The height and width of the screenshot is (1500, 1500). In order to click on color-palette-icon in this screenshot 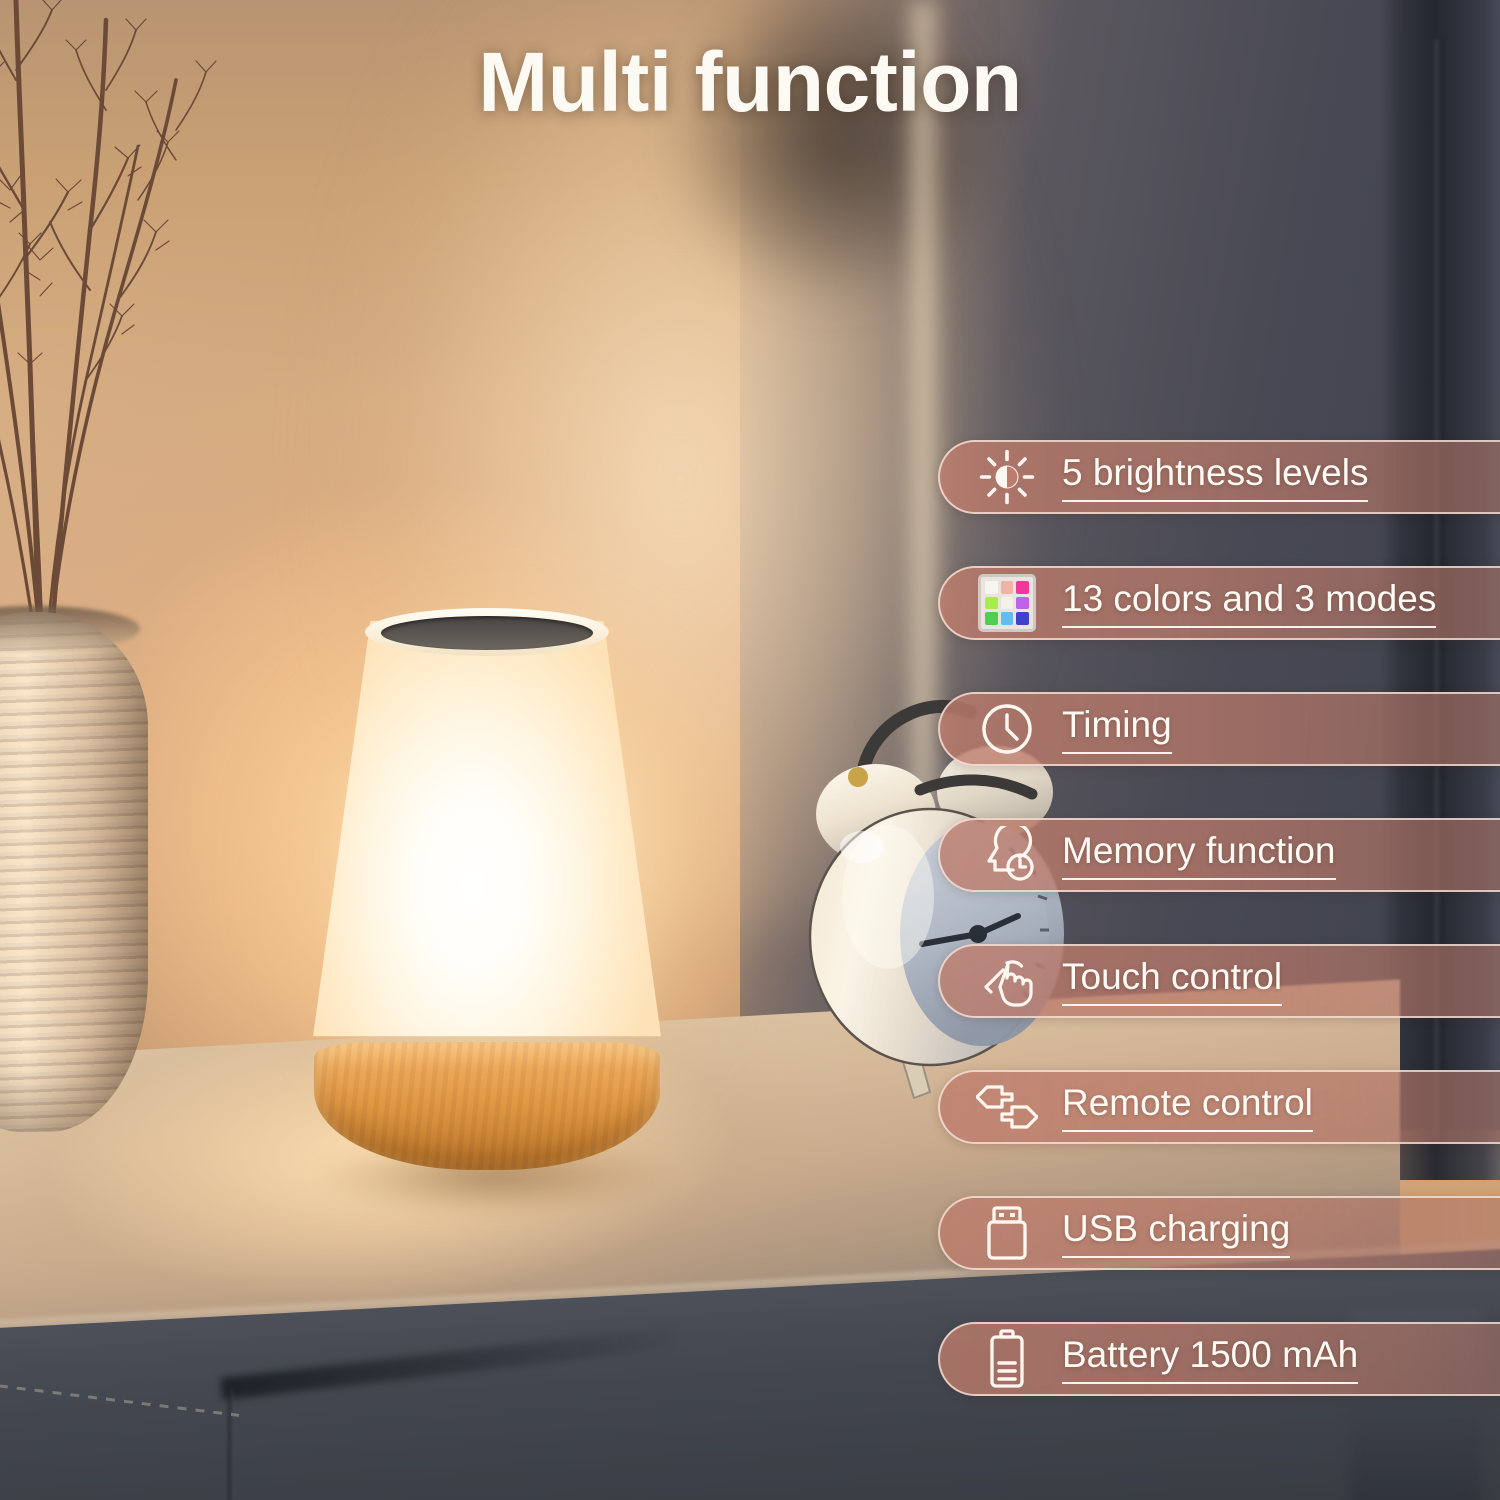, I will do `click(1007, 603)`.